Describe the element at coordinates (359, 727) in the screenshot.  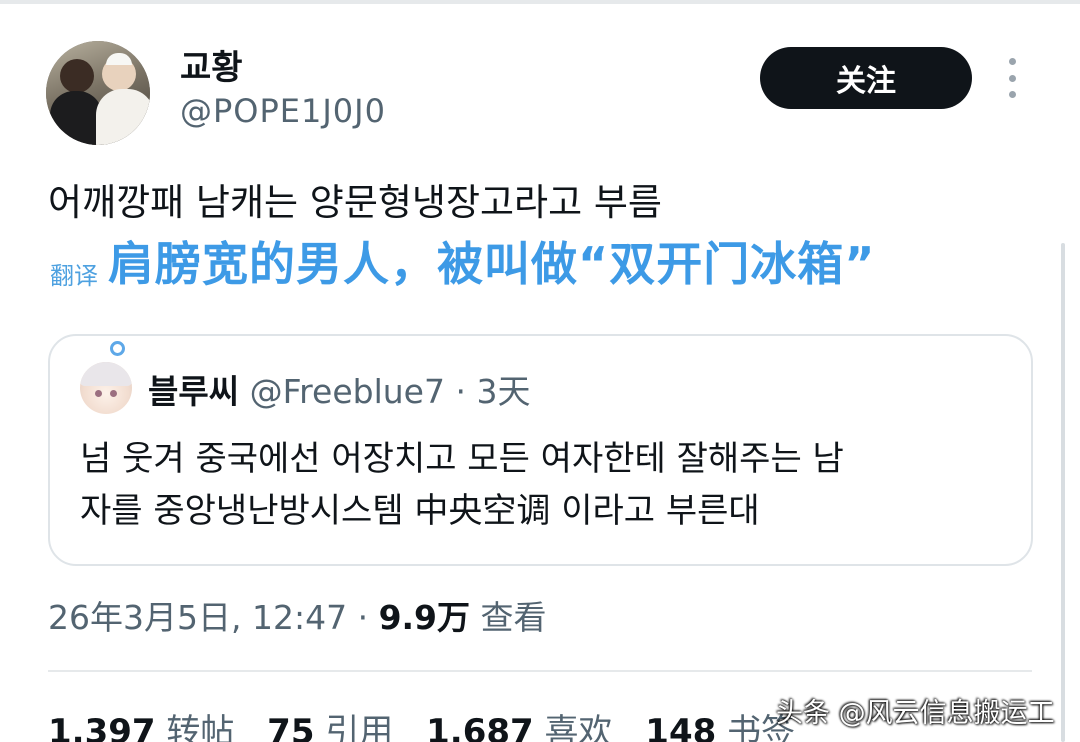
I see `quote-label: 引用` at that location.